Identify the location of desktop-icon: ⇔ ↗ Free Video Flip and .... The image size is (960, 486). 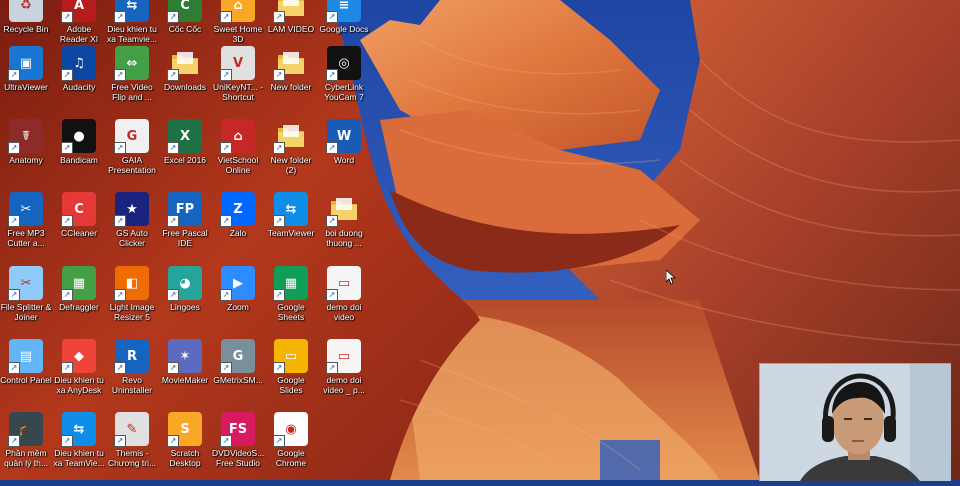
(132, 83).